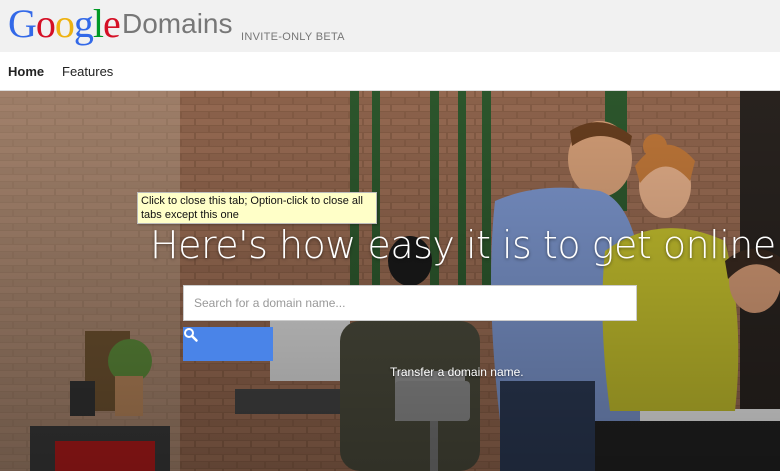 This screenshot has height=471, width=780. I want to click on product-name: Domains, so click(177, 23).